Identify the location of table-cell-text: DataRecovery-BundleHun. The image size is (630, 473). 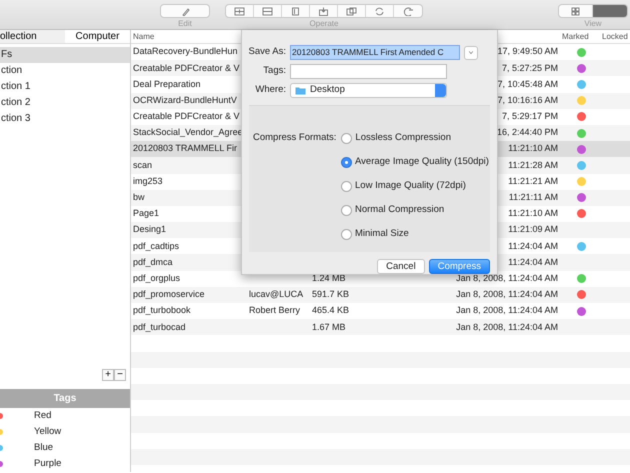
(185, 51).